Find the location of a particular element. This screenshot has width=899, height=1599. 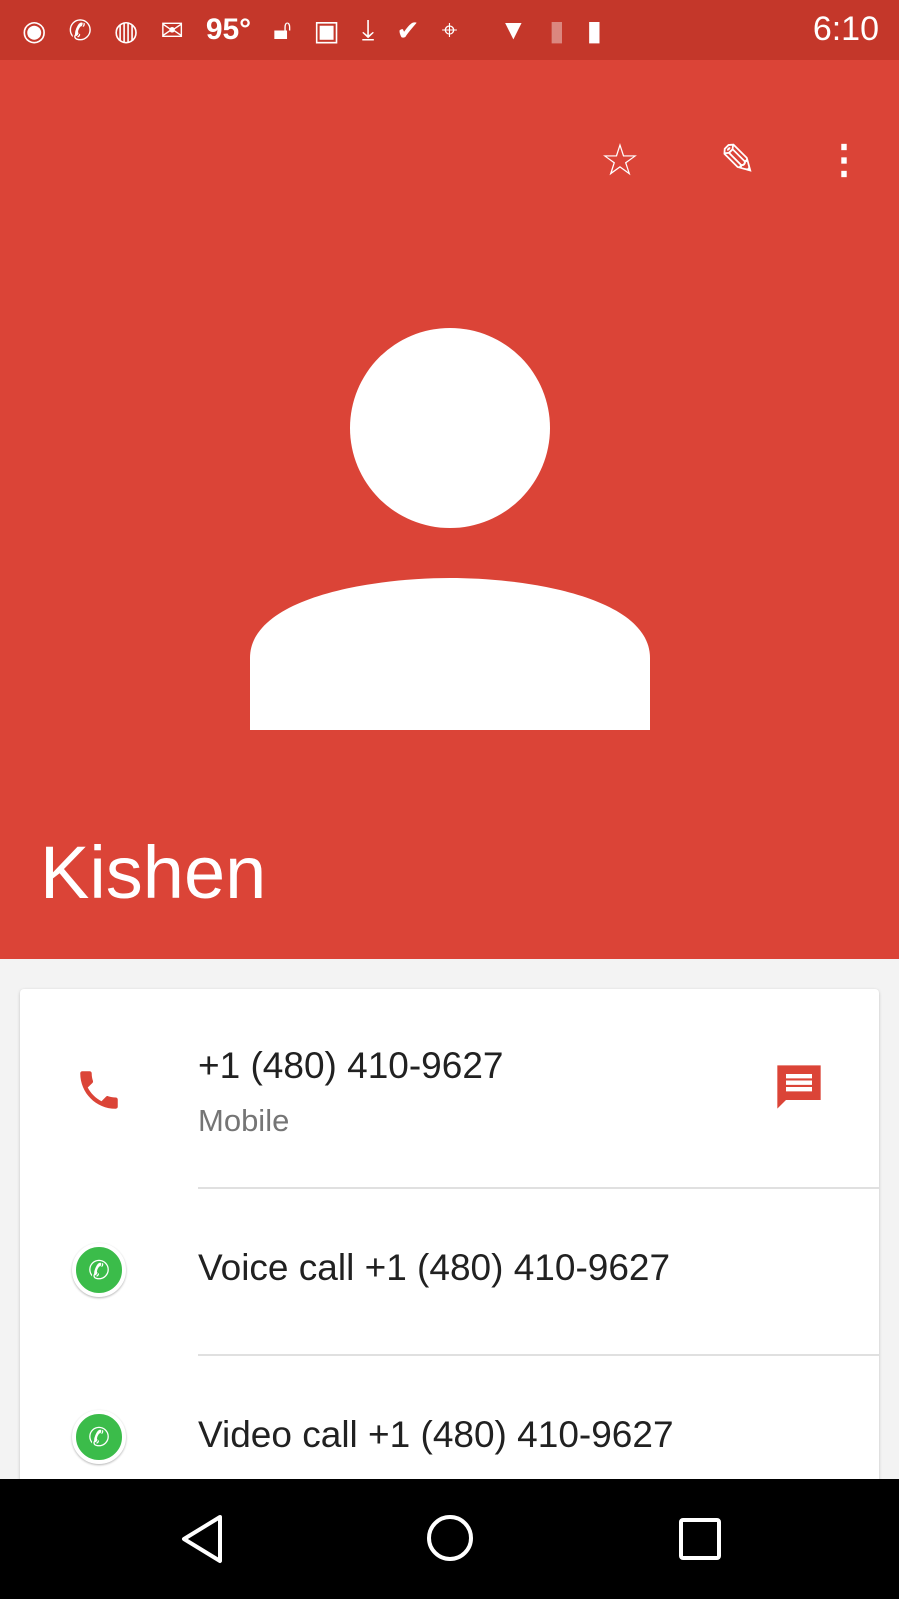

navigation-bar is located at coordinates (449, 1539).